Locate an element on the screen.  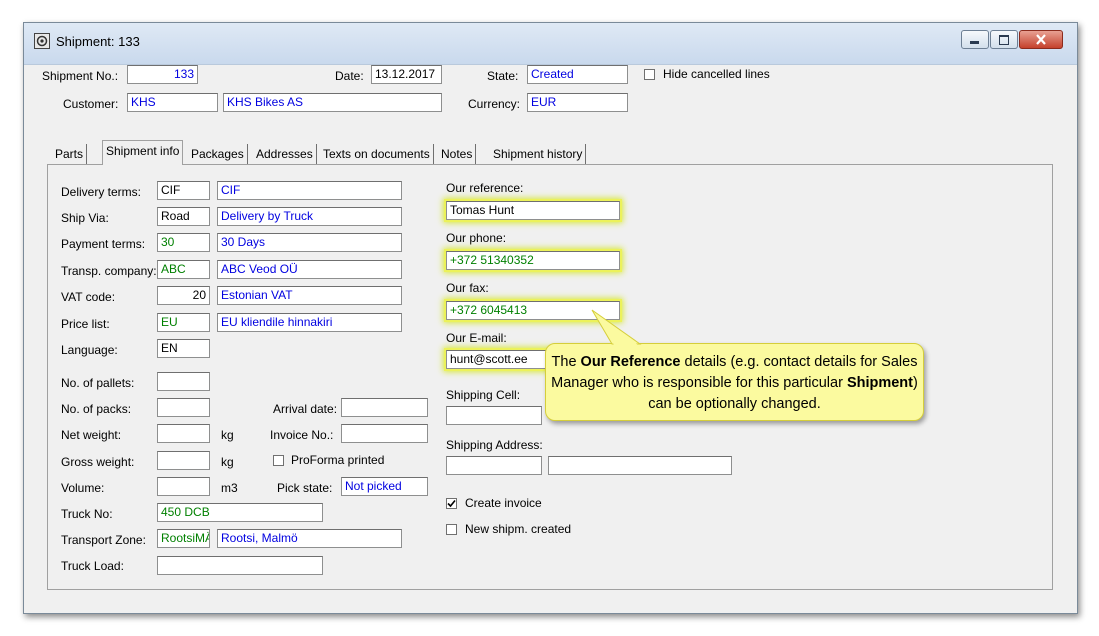
new-shipm-checkbox is located at coordinates (451, 529).